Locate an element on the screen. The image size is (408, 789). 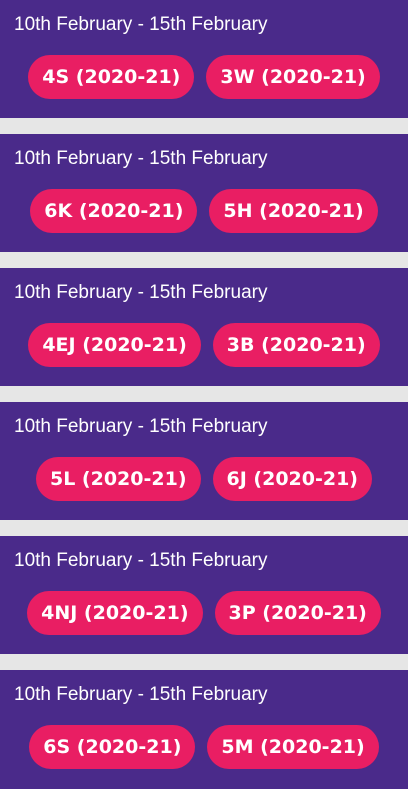
class-pill-group: 6S (2020-21) 5M (2020-21) is located at coordinates (204, 747).